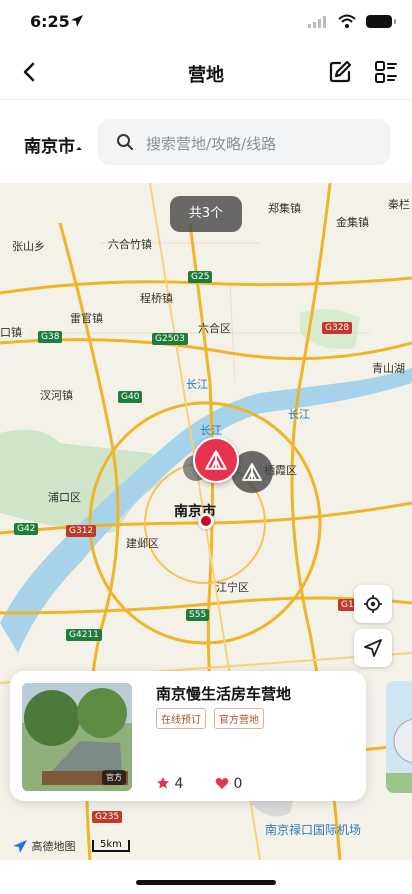 The height and width of the screenshot is (894, 412). I want to click on map-label: 郑集镇, so click(284, 208).